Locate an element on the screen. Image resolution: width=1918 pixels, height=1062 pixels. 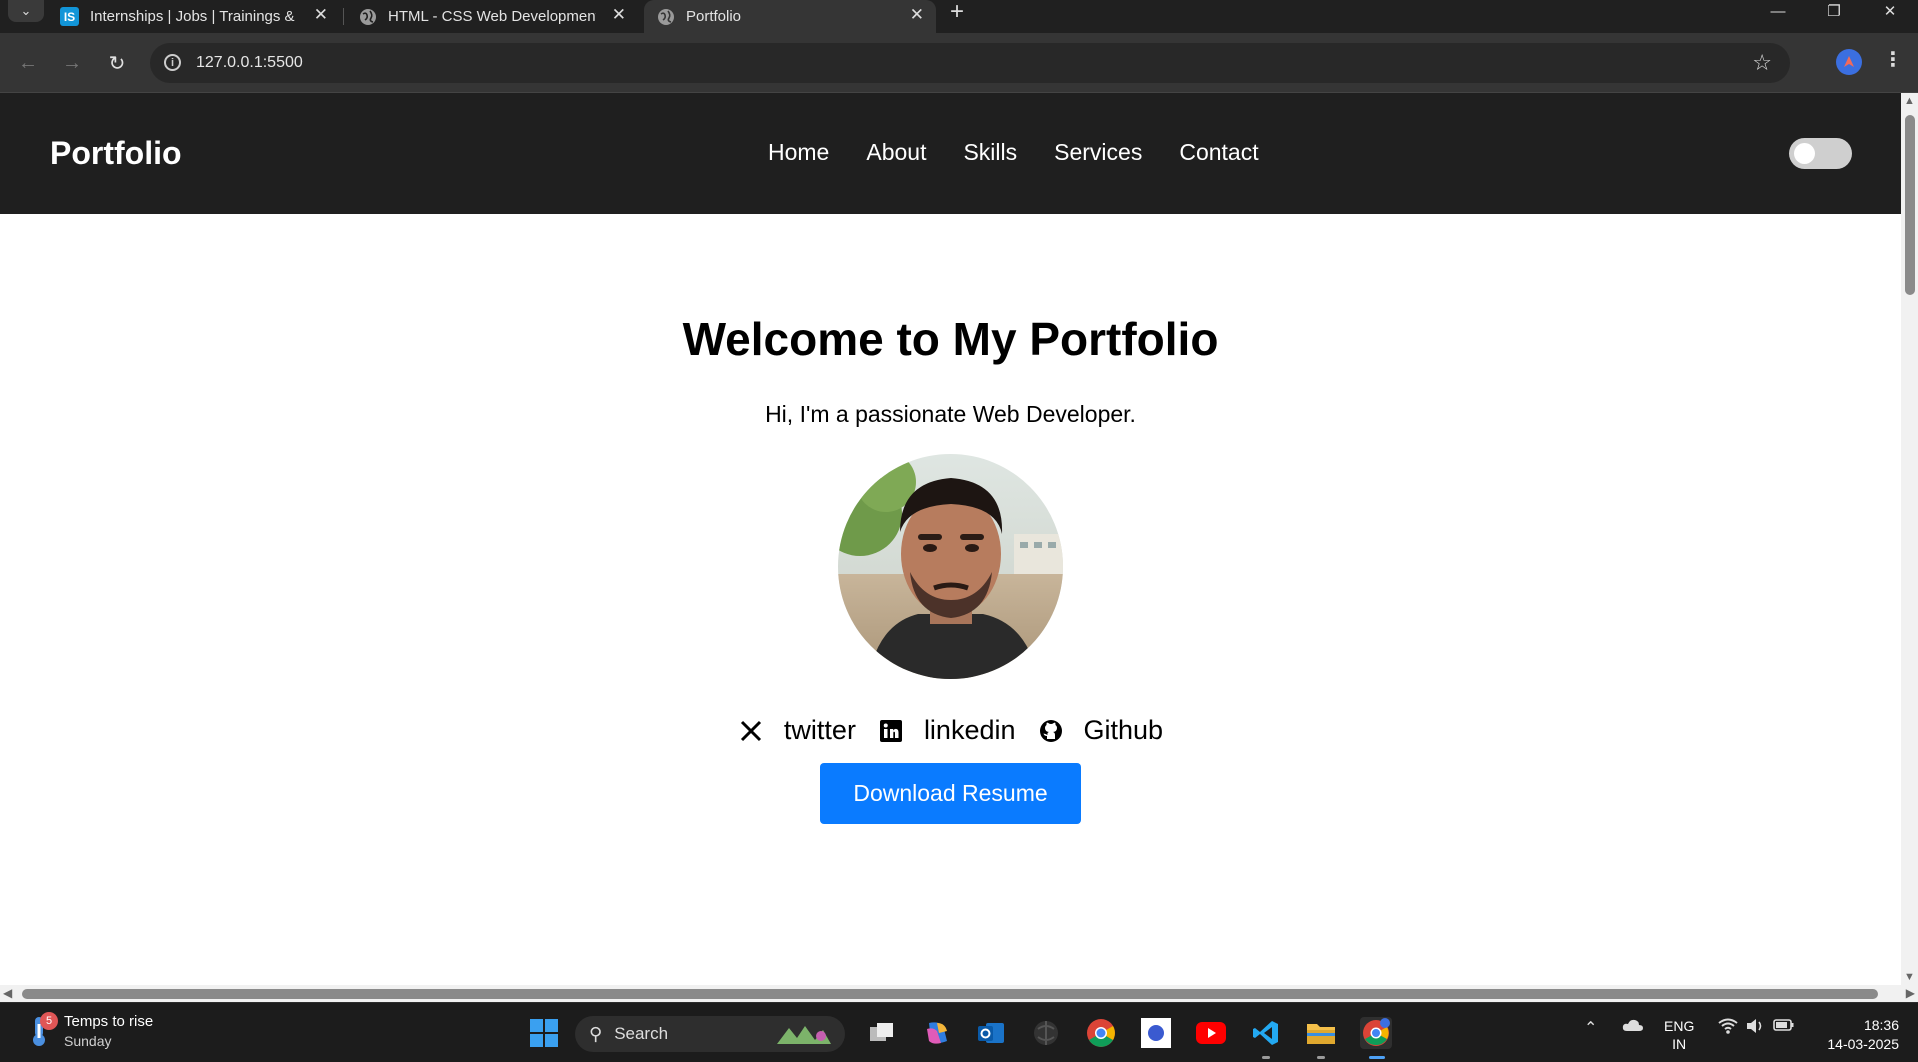
thermometer-icon: 5 is located at coordinates (41, 1030).